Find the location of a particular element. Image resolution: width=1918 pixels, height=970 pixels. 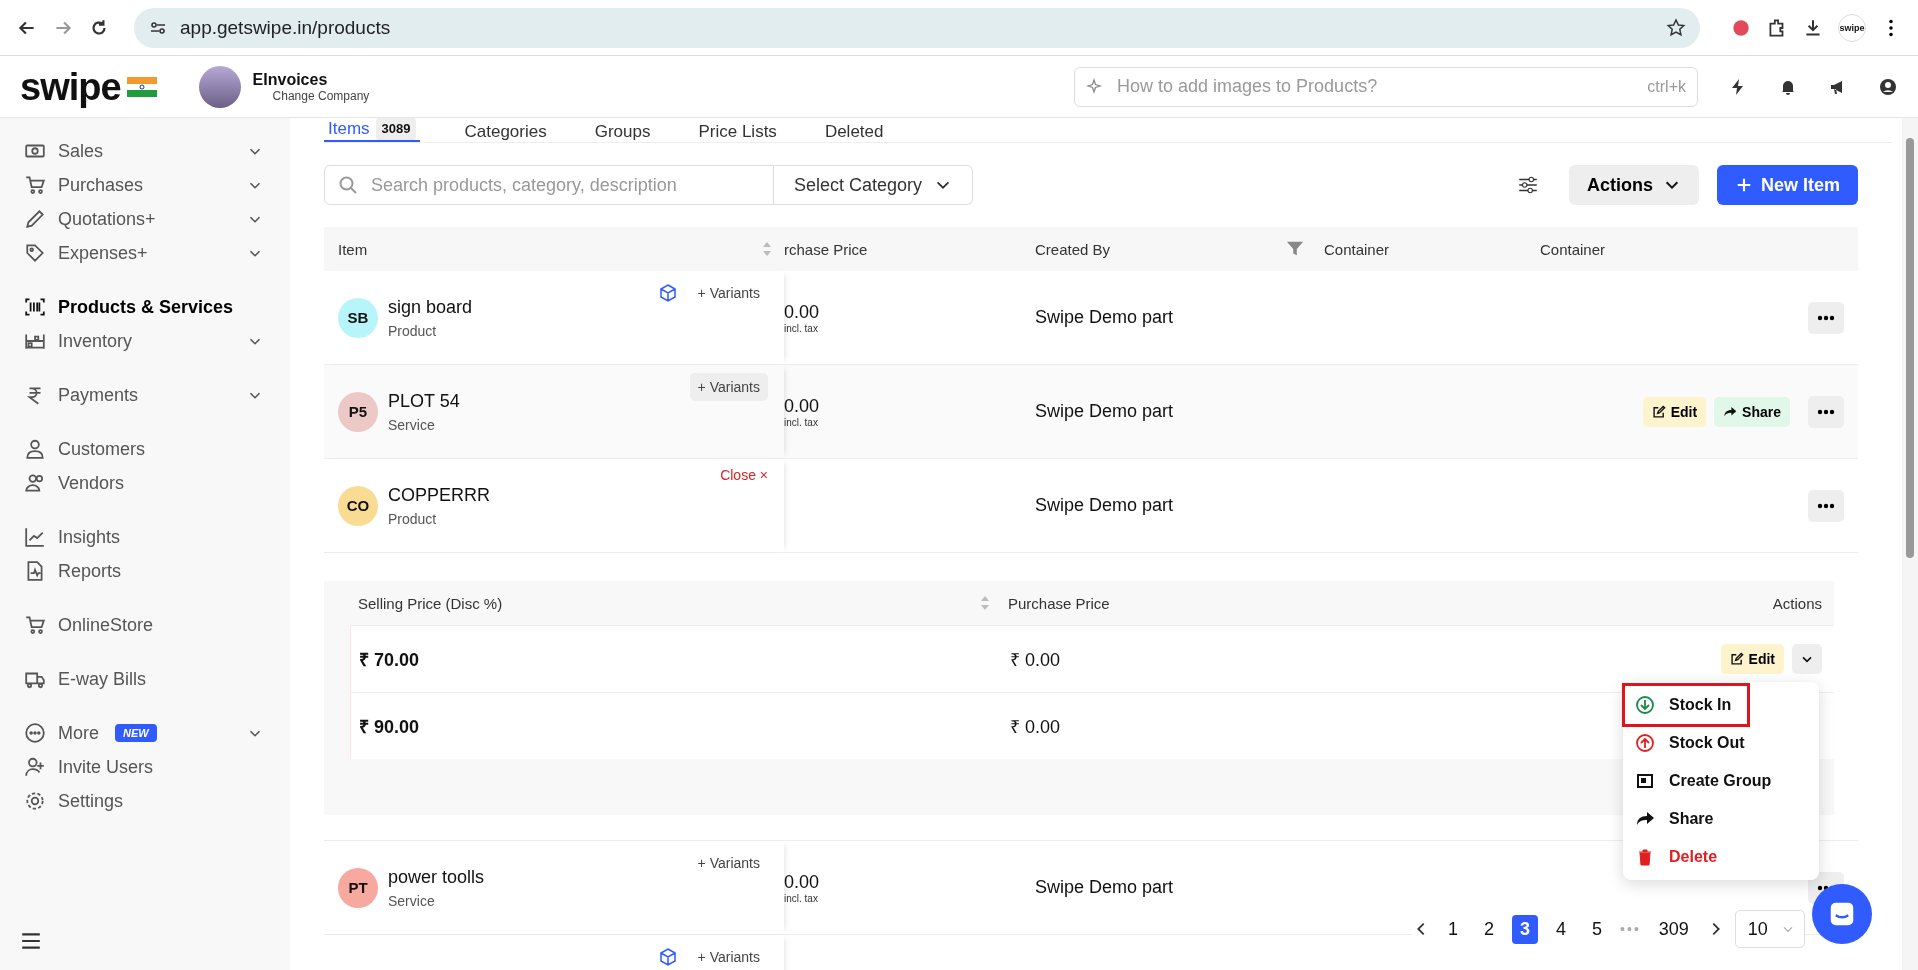

menu-item: Stock In is located at coordinates (1686, 705).